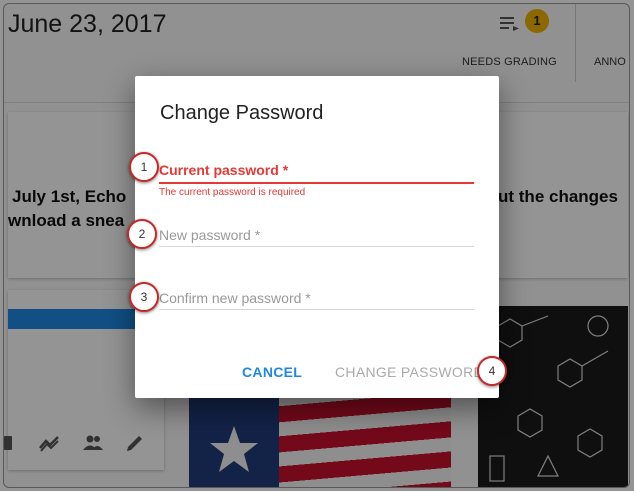  Describe the element at coordinates (316, 183) in the screenshot. I see `current-password-underline` at that location.